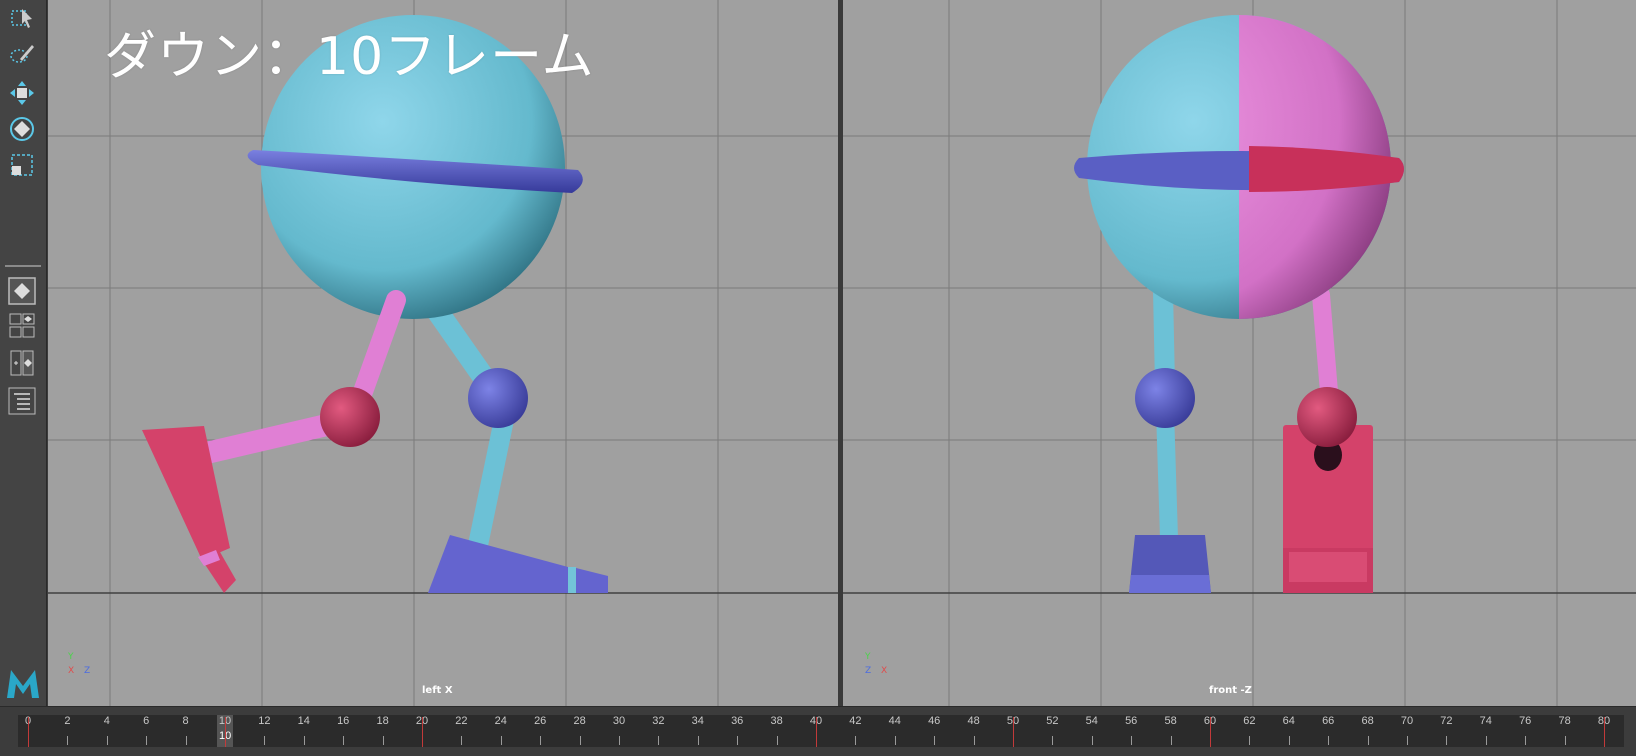 This screenshot has width=1636, height=756. I want to click on frame-tick-label: 4, so click(106, 721).